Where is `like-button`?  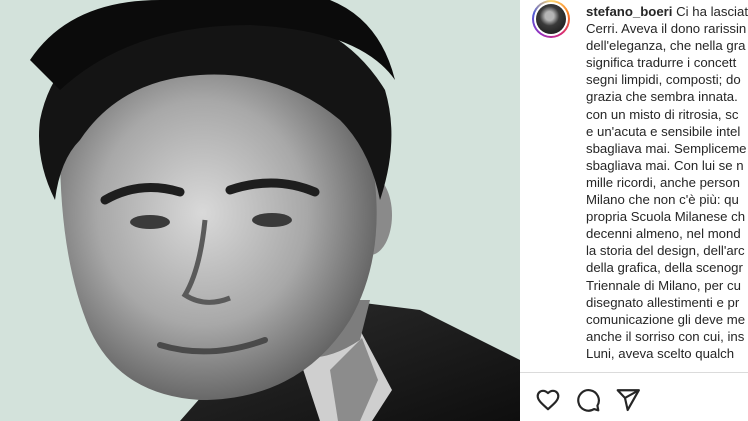 like-button is located at coordinates (548, 400).